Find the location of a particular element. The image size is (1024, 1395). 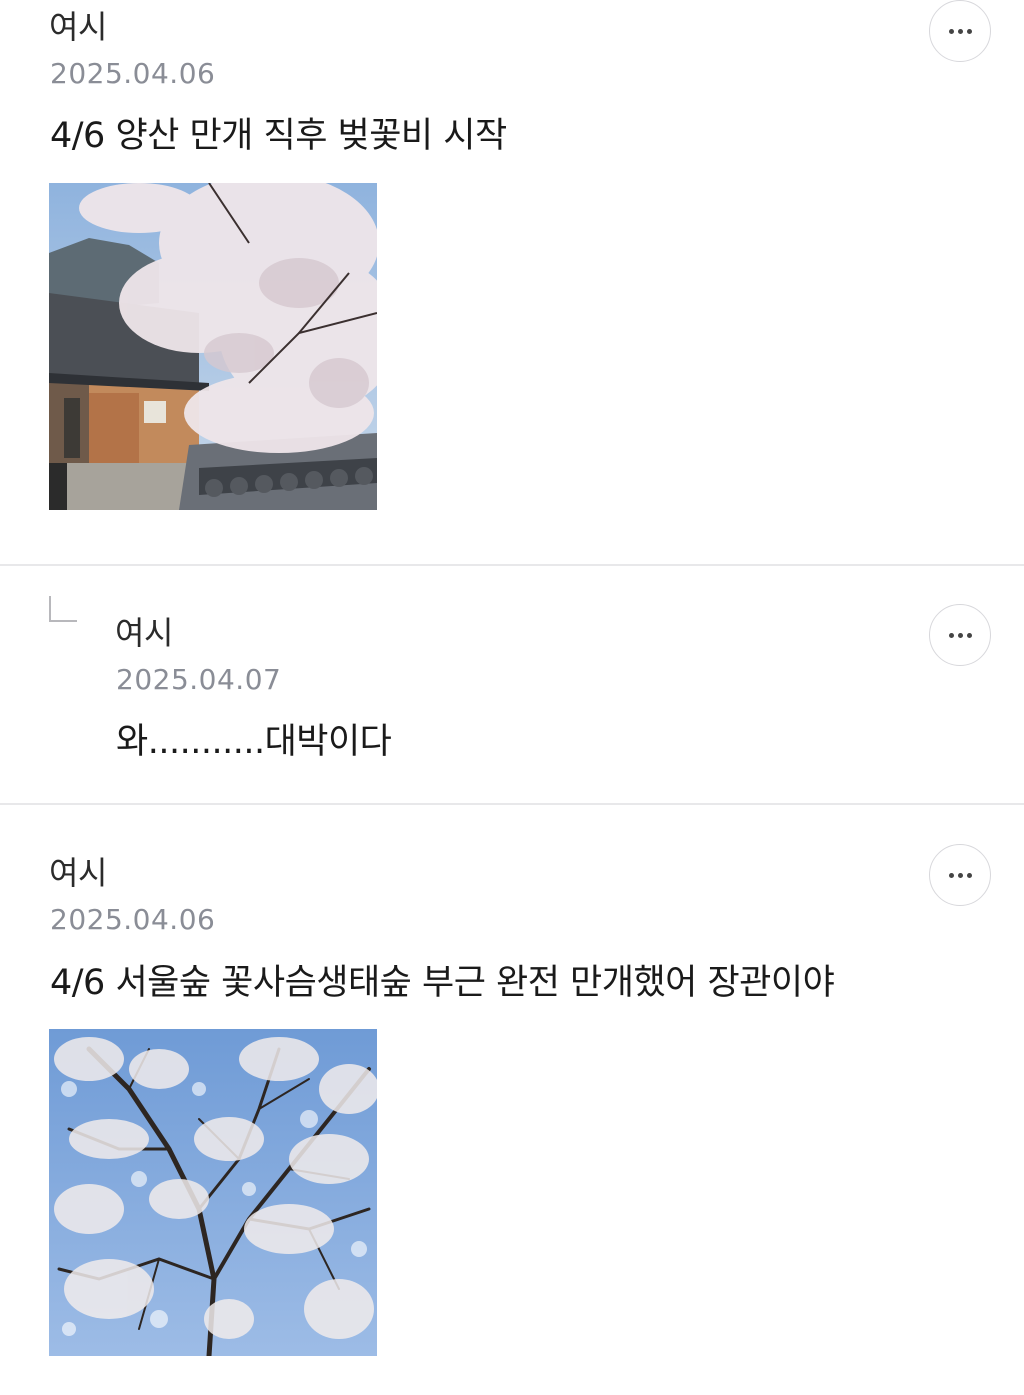

comment-date: 2025.04.07 is located at coordinates (199, 679).